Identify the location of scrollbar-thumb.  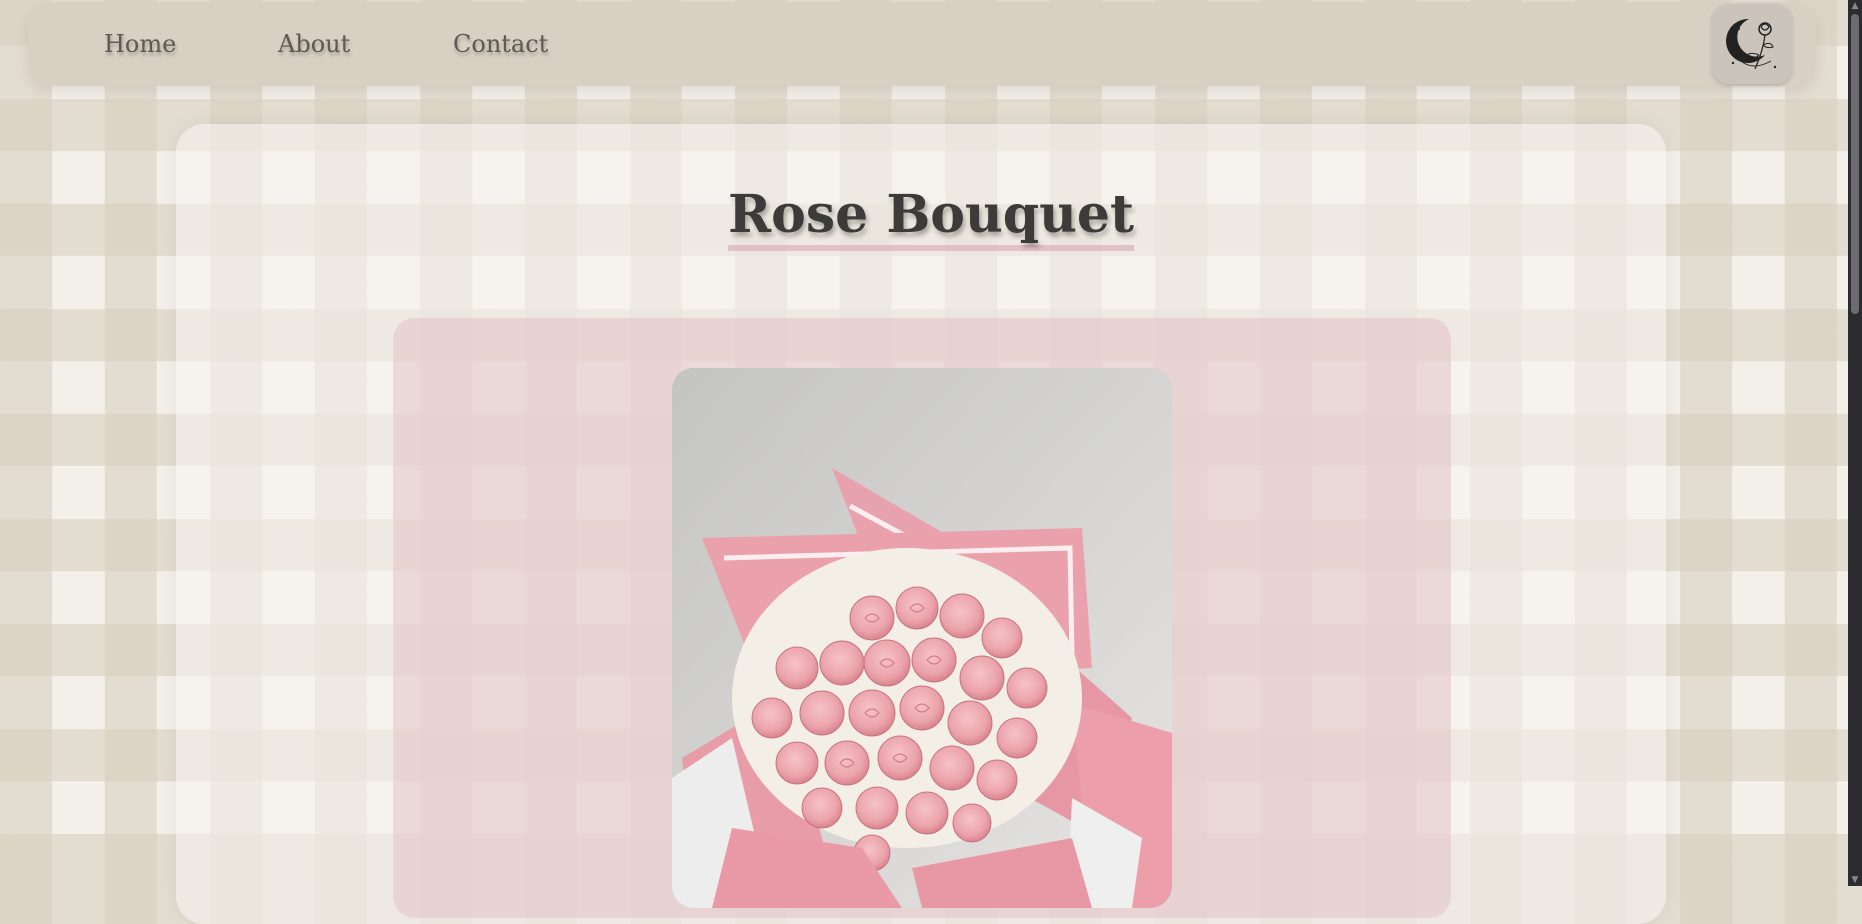
(1855, 164).